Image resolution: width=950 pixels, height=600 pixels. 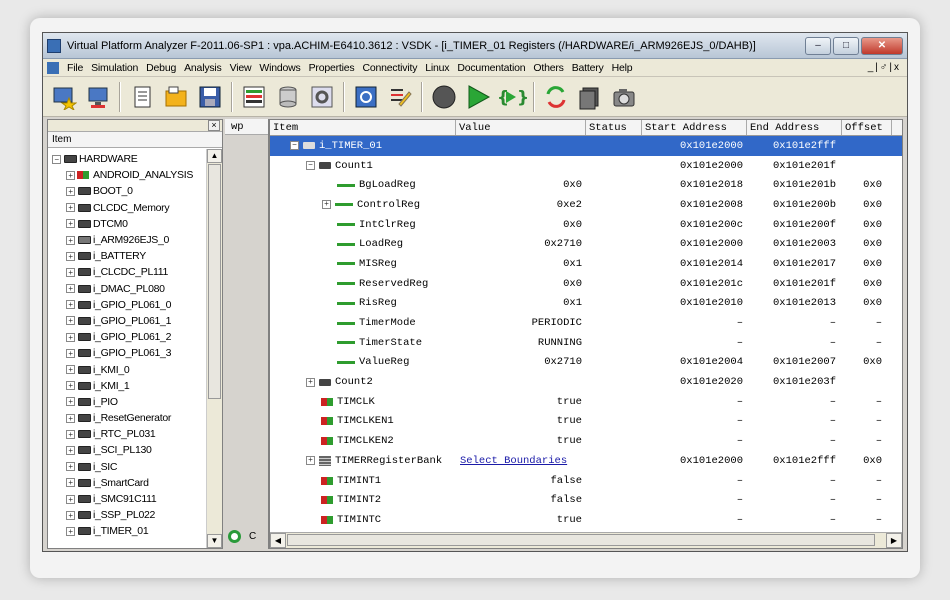 What do you see at coordinates (127, 499) in the screenshot?
I see `tree-item: + i_SMC91C111` at bounding box center [127, 499].